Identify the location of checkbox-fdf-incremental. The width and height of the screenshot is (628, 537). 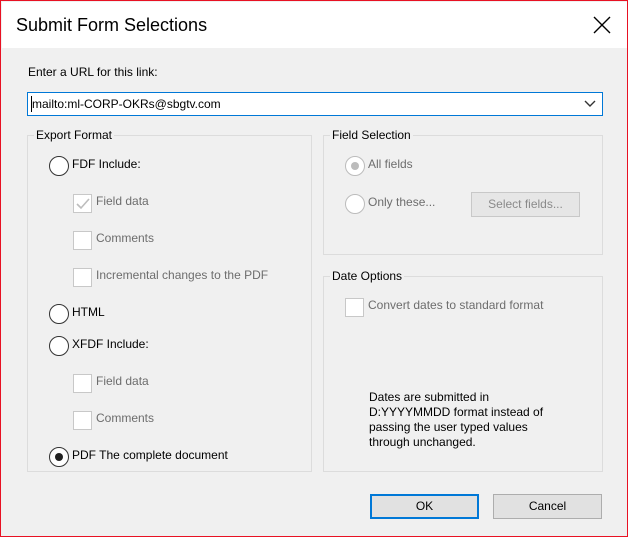
(82, 277).